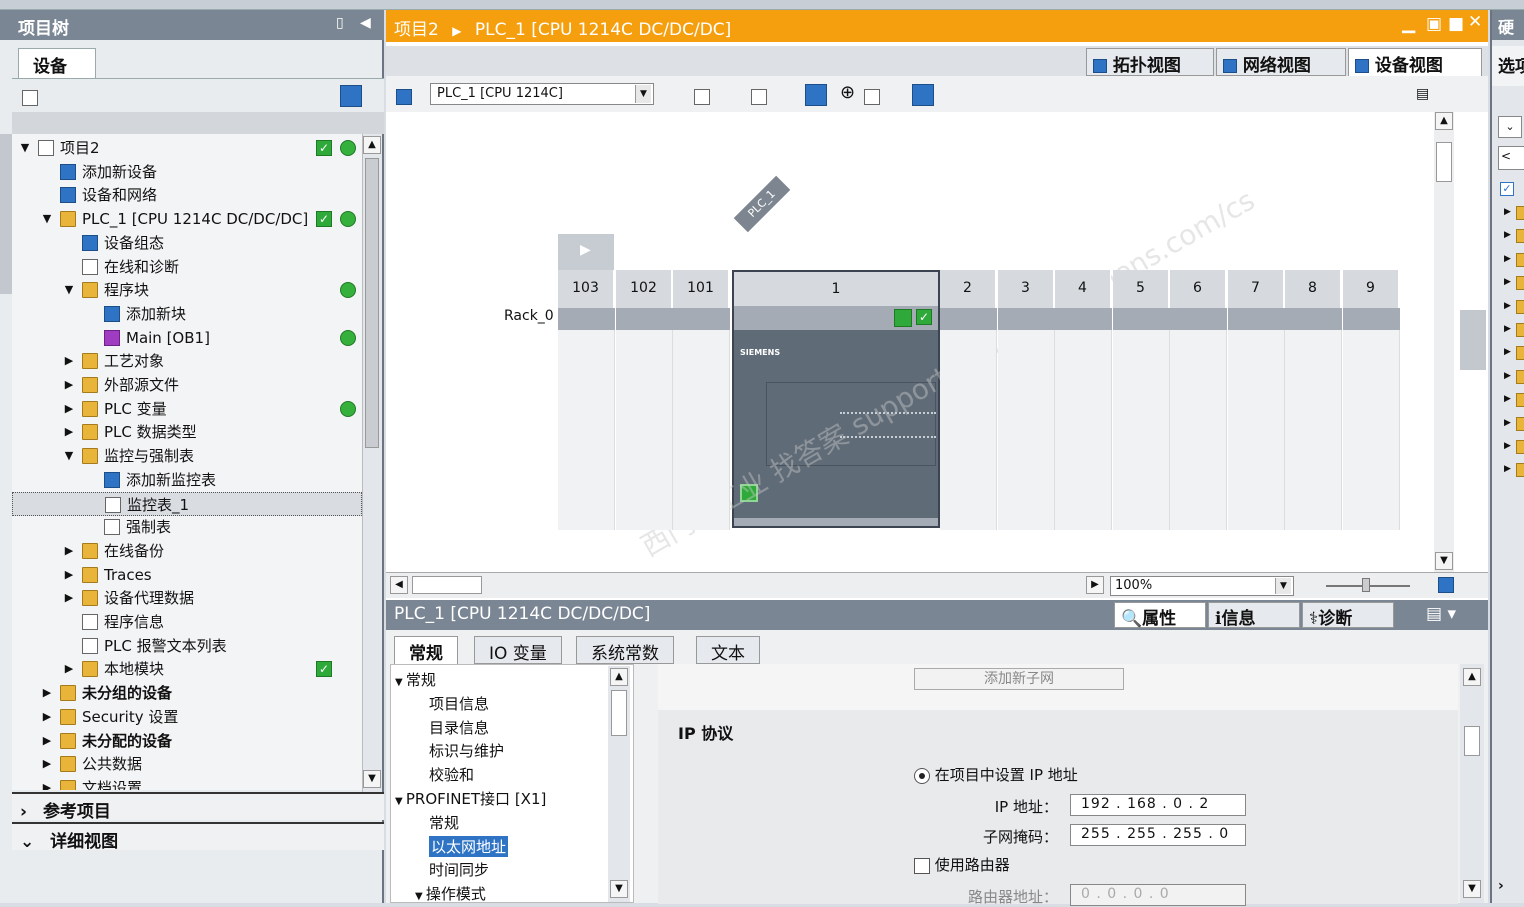  I want to click on detail-view-header: ⌄ 详细视图, so click(198, 837).